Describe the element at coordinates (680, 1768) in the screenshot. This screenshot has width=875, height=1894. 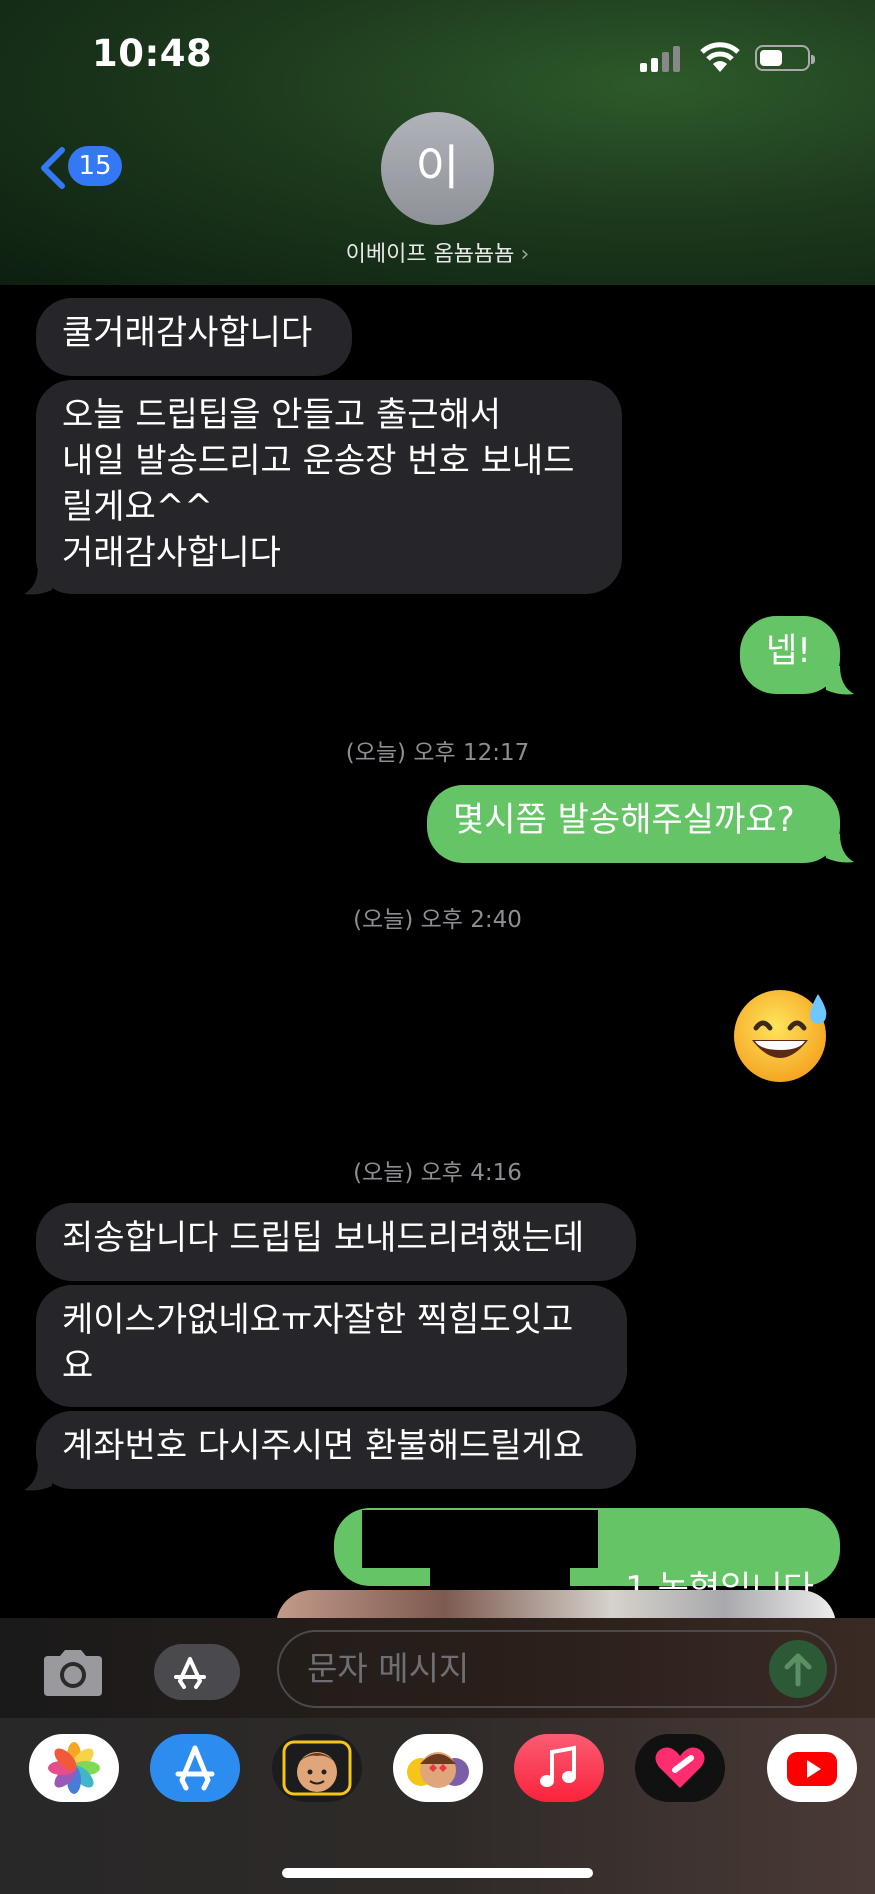
I see `digital-touch-icon` at that location.